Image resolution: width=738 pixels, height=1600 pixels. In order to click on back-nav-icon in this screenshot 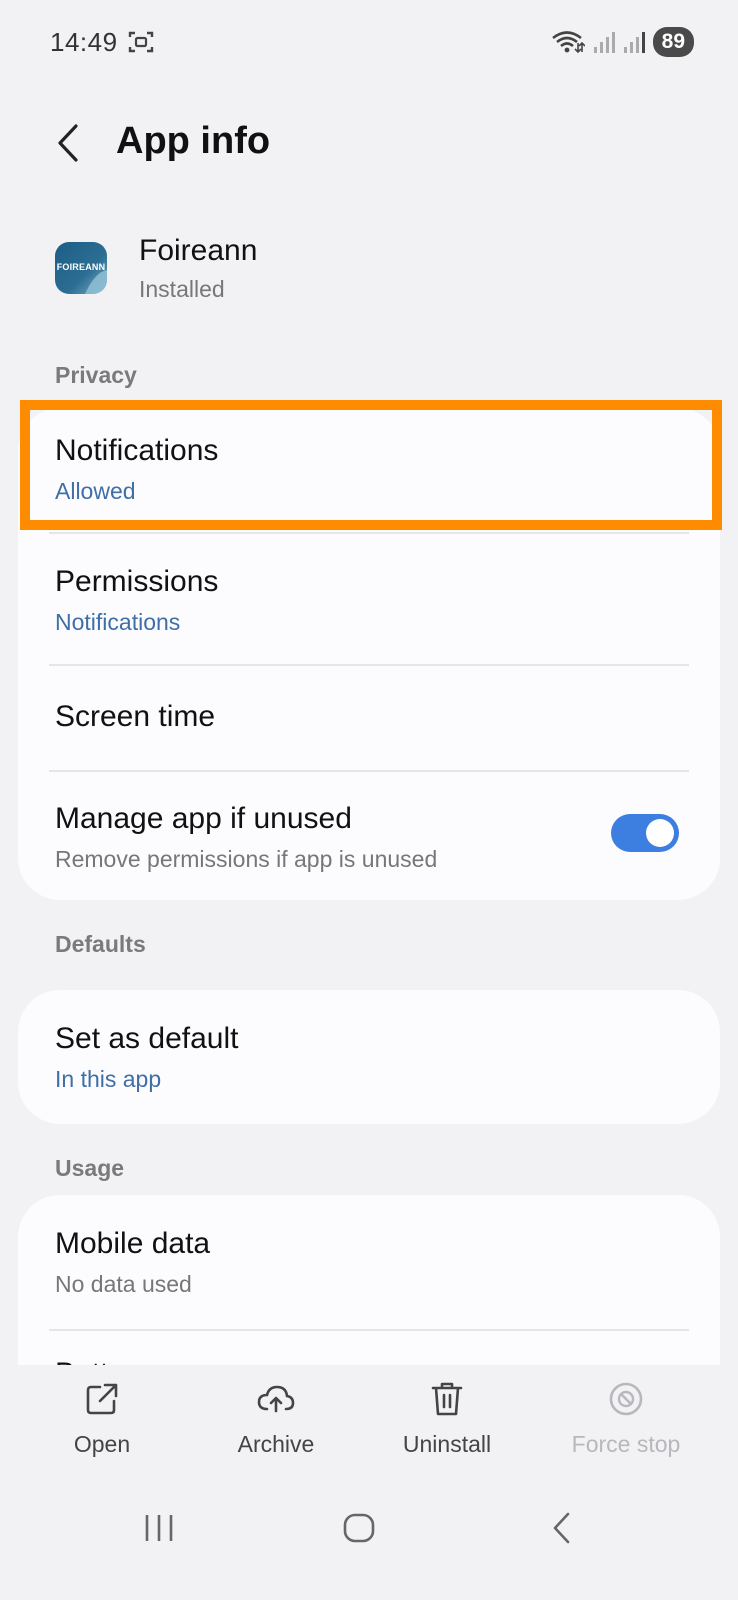, I will do `click(561, 1528)`.